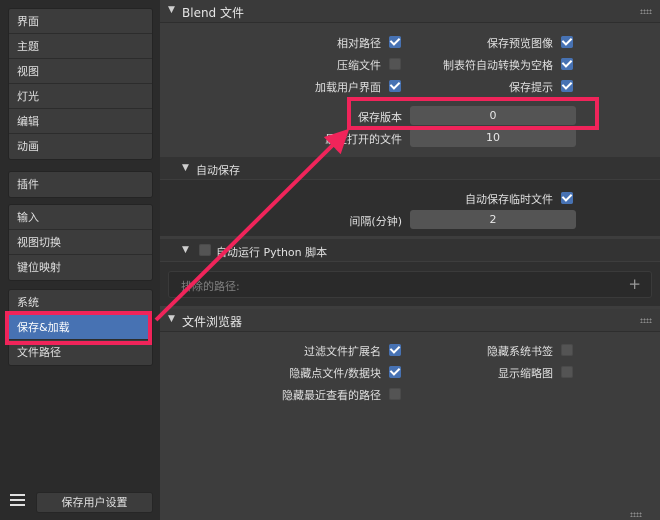 The image size is (660, 520). What do you see at coordinates (272, 252) in the screenshot?
I see `python-autorun-title: 自动运行 Python 脚本` at bounding box center [272, 252].